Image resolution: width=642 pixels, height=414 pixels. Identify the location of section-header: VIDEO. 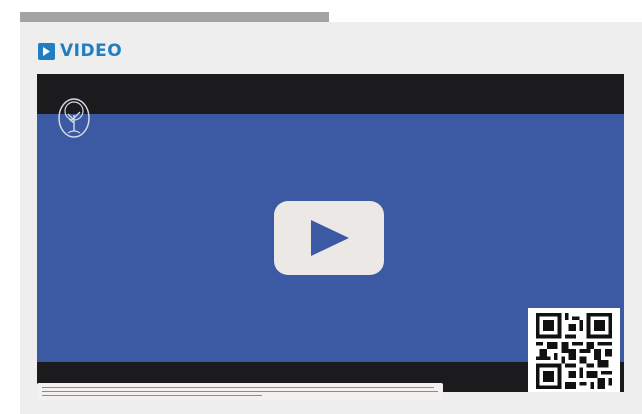
(80, 51).